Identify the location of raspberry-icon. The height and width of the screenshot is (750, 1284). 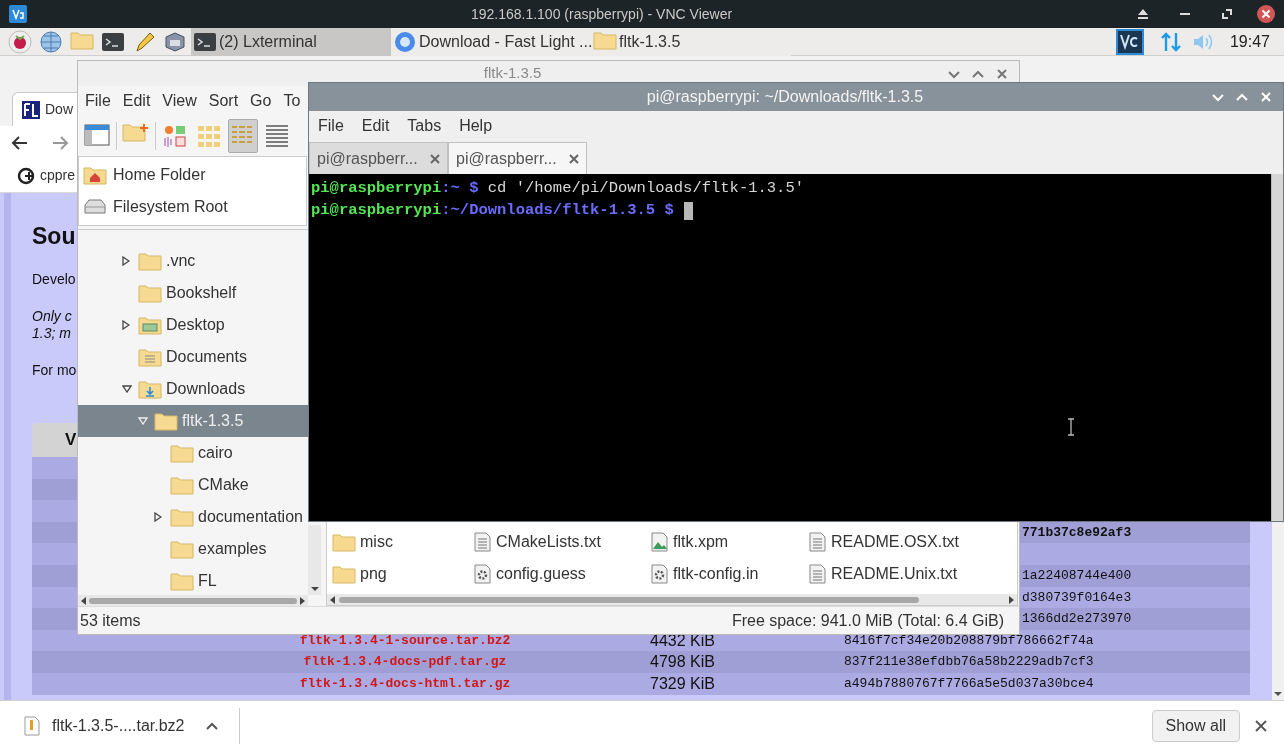
(20, 41).